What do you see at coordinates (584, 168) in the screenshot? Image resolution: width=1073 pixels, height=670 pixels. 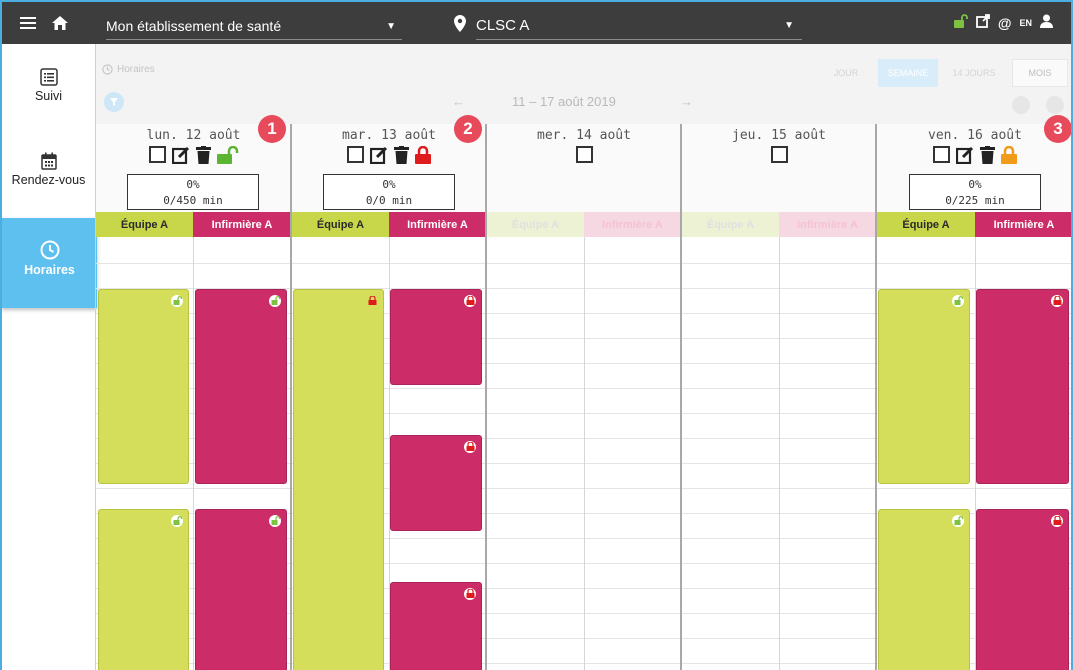 I see `day-header-wed: mer. 14 août` at bounding box center [584, 168].